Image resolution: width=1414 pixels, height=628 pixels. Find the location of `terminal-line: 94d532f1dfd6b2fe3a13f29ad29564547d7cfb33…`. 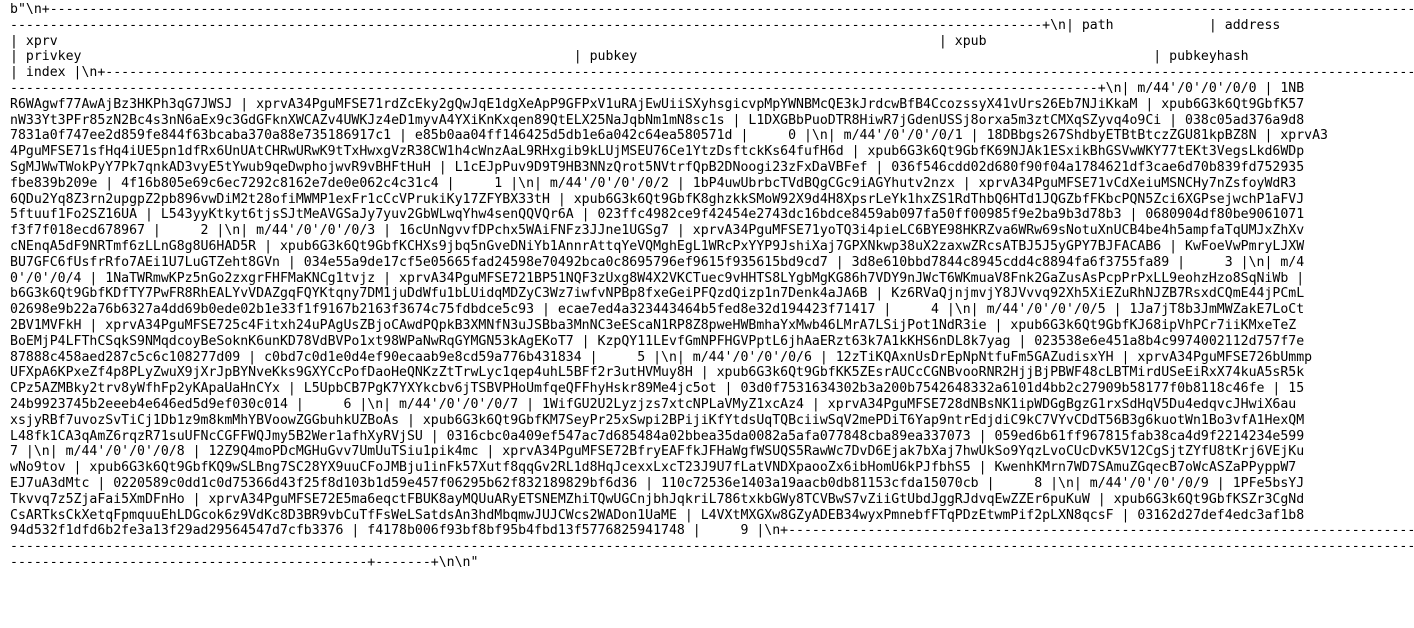

terminal-line: 94d532f1dfd6b2fe3a13f29ad29564547d7cfb33… is located at coordinates (712, 531).